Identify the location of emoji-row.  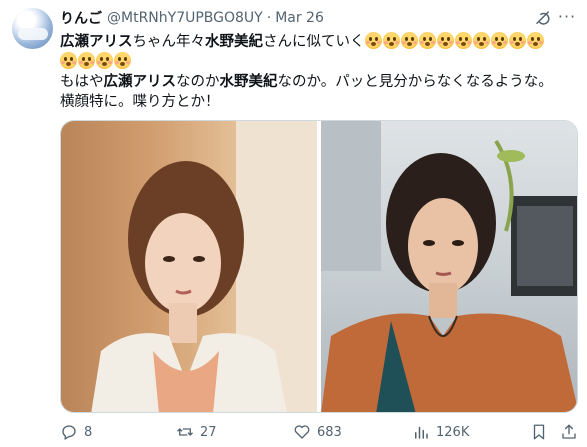
(454, 41).